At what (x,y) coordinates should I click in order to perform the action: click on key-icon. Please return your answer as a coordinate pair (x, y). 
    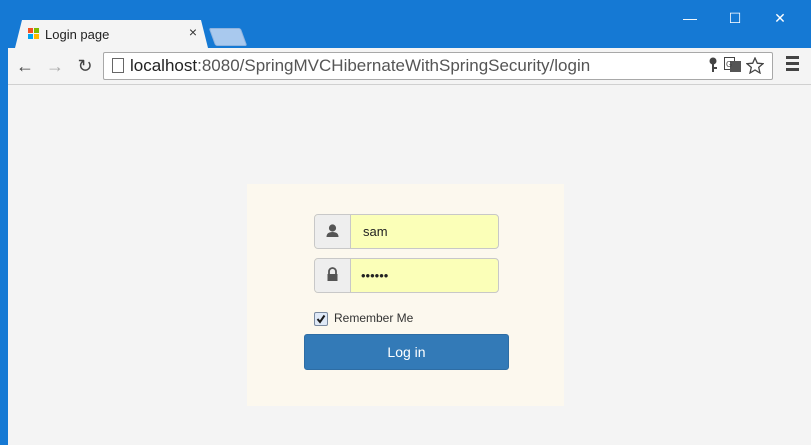
    Looking at the image, I should click on (713, 67).